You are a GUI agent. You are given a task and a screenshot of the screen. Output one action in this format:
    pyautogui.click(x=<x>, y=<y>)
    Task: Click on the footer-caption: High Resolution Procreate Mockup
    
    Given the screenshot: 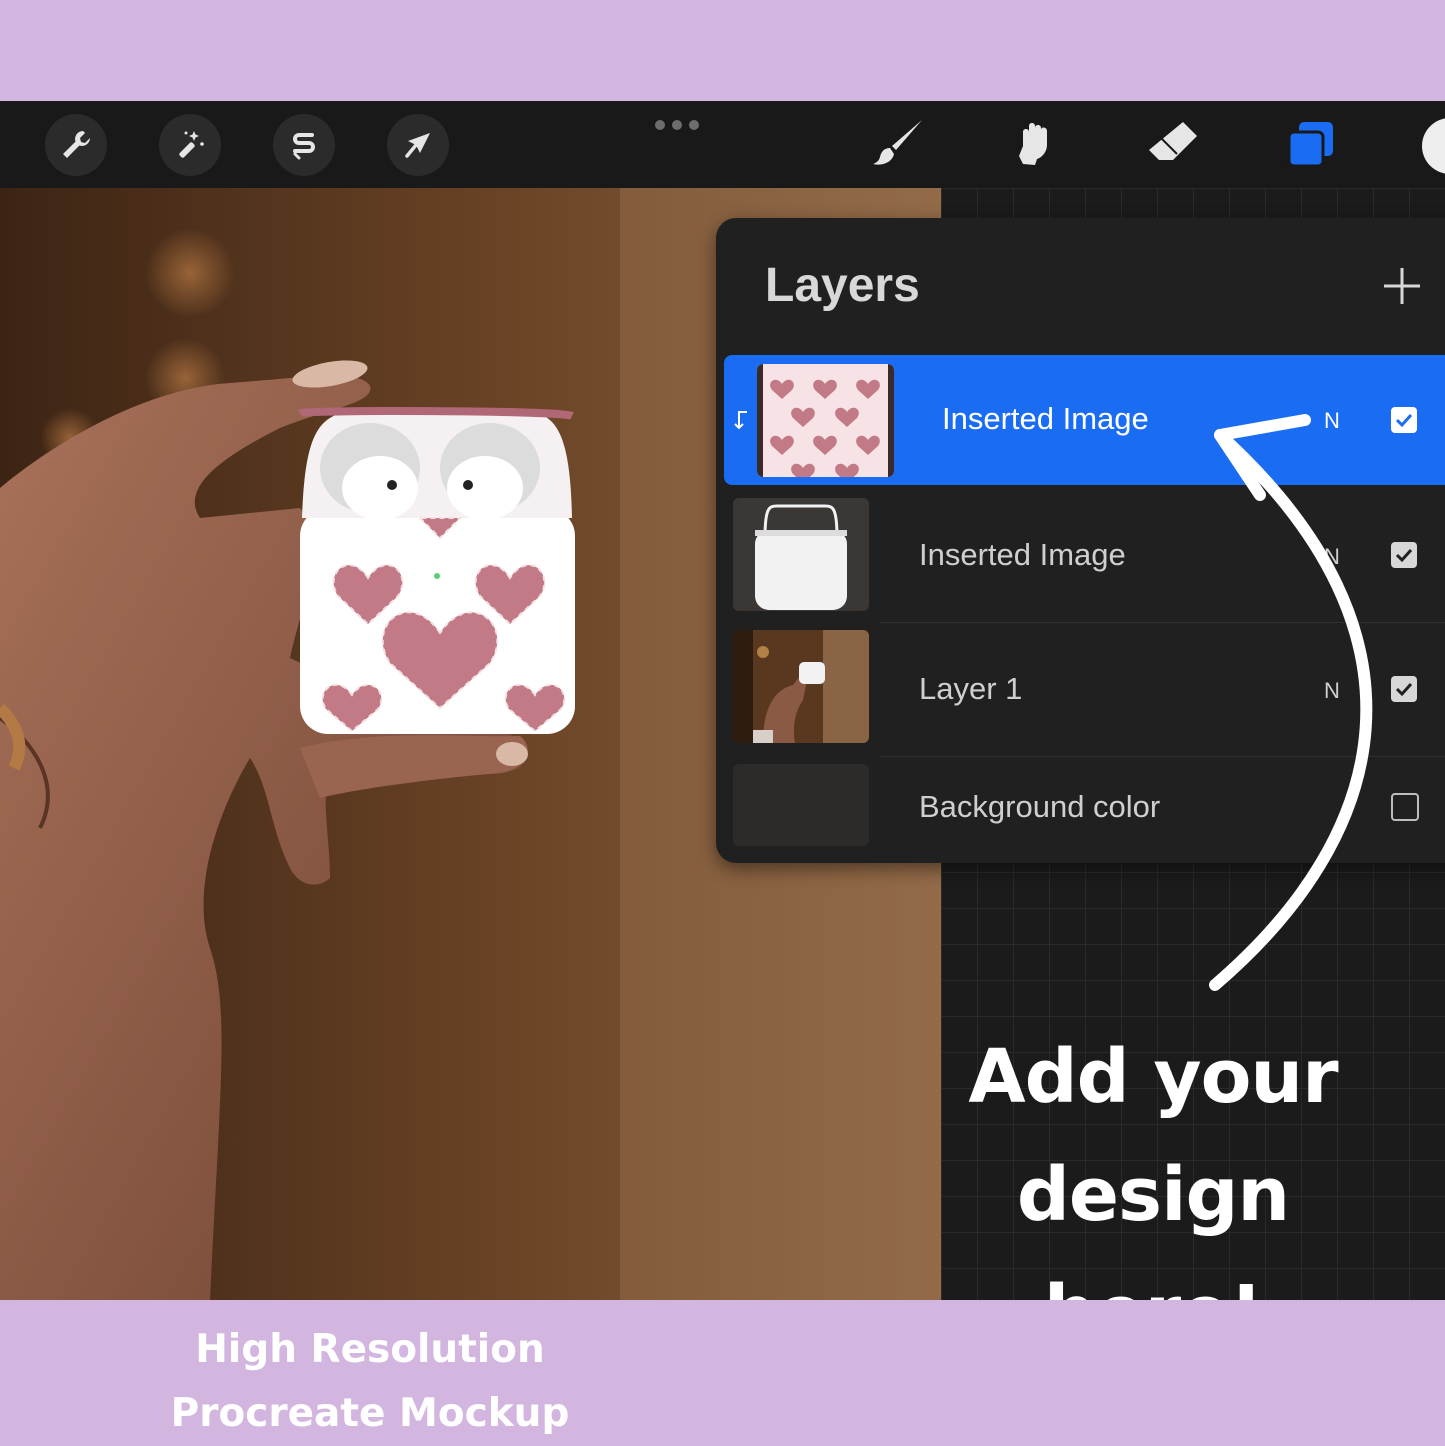 What is the action you would take?
    pyautogui.click(x=370, y=1382)
    